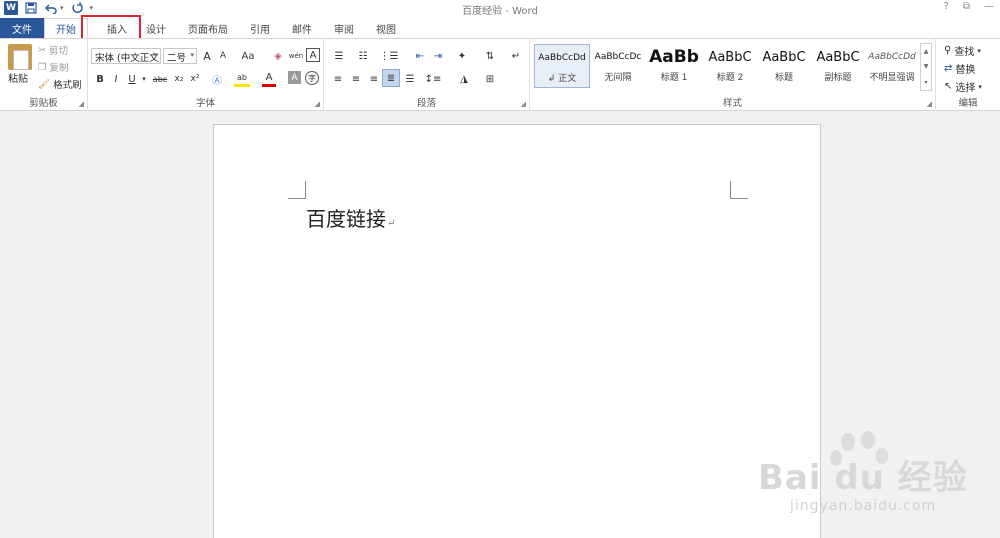 Image resolution: width=1000 pixels, height=538 pixels. What do you see at coordinates (618, 57) in the screenshot?
I see `style-sample: AaBbCcDc` at bounding box center [618, 57].